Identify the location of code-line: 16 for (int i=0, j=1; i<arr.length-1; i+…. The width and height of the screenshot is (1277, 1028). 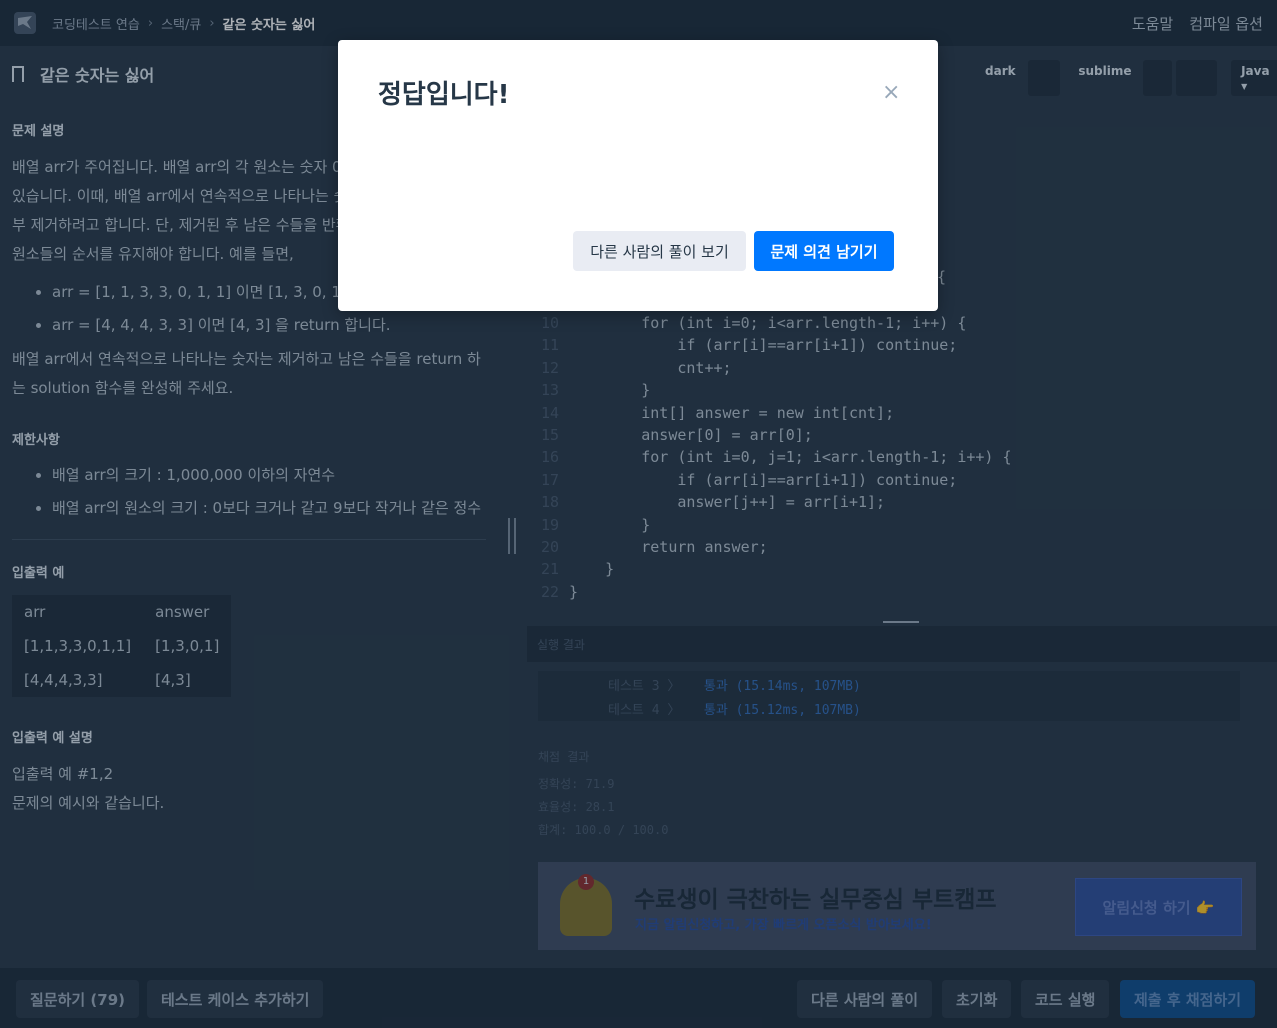
(902, 457).